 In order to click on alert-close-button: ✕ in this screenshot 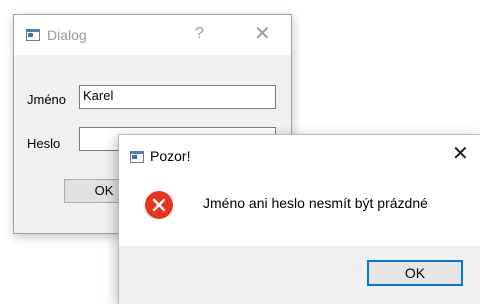, I will do `click(460, 154)`.